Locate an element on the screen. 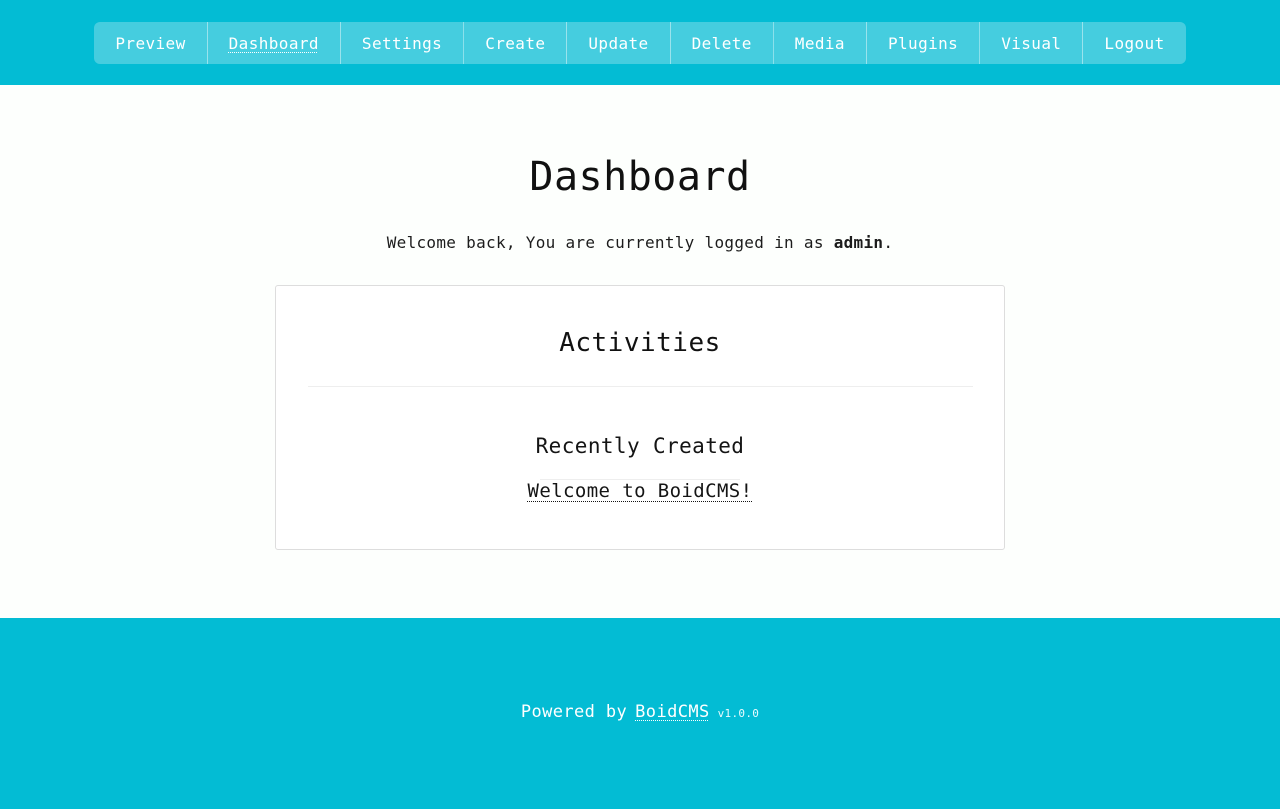 The image size is (1280, 809). page-title: Dashboard is located at coordinates (640, 177).